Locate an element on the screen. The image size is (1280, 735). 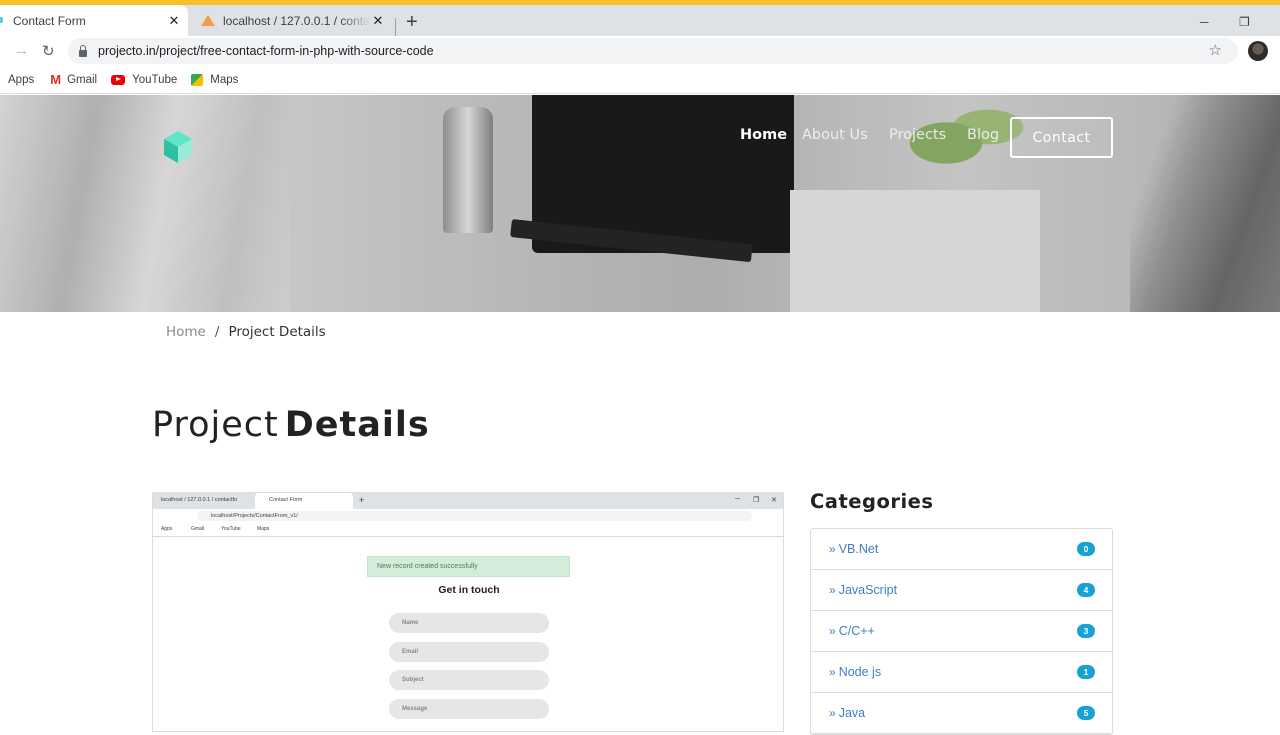
profile-avatar is located at coordinates (1258, 51).